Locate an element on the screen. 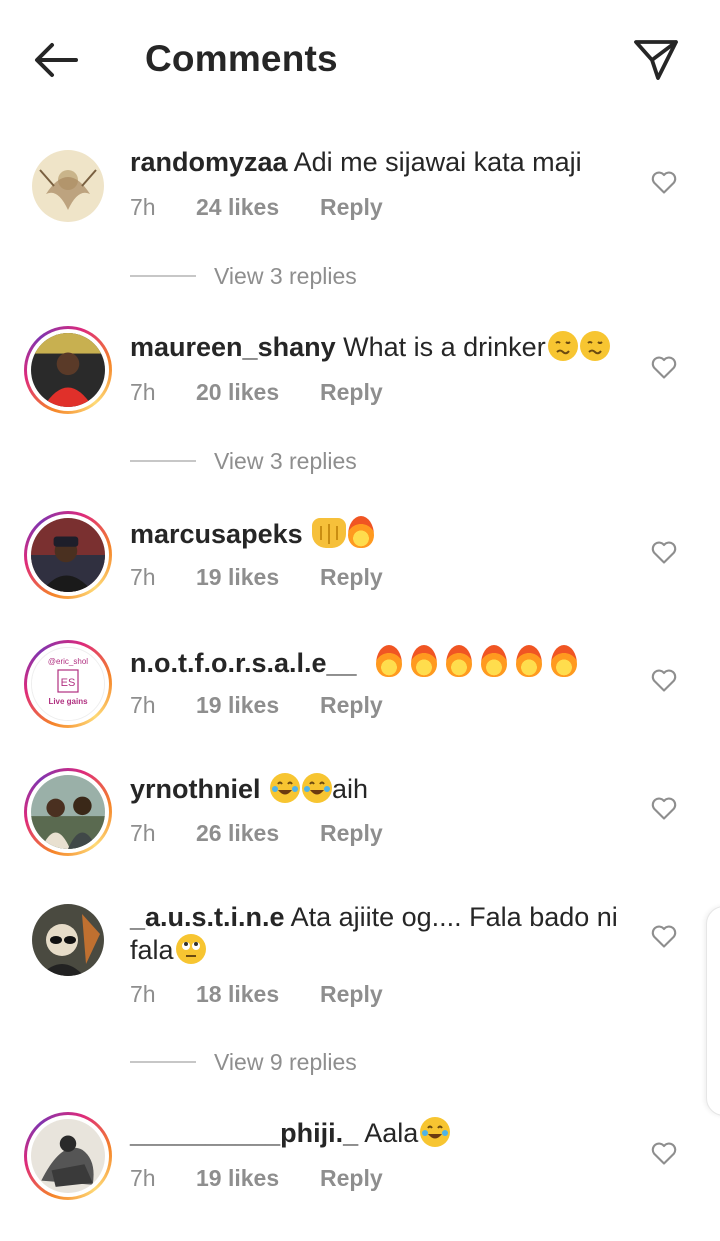 Image resolution: width=720 pixels, height=1241 pixels. comments-header: Comments is located at coordinates (360, 60).